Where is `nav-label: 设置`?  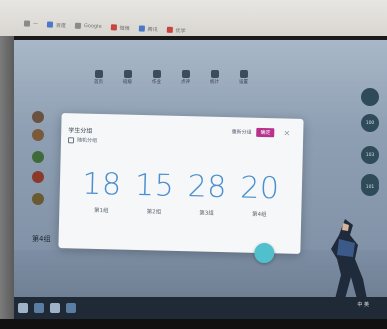 nav-label: 设置 is located at coordinates (243, 82).